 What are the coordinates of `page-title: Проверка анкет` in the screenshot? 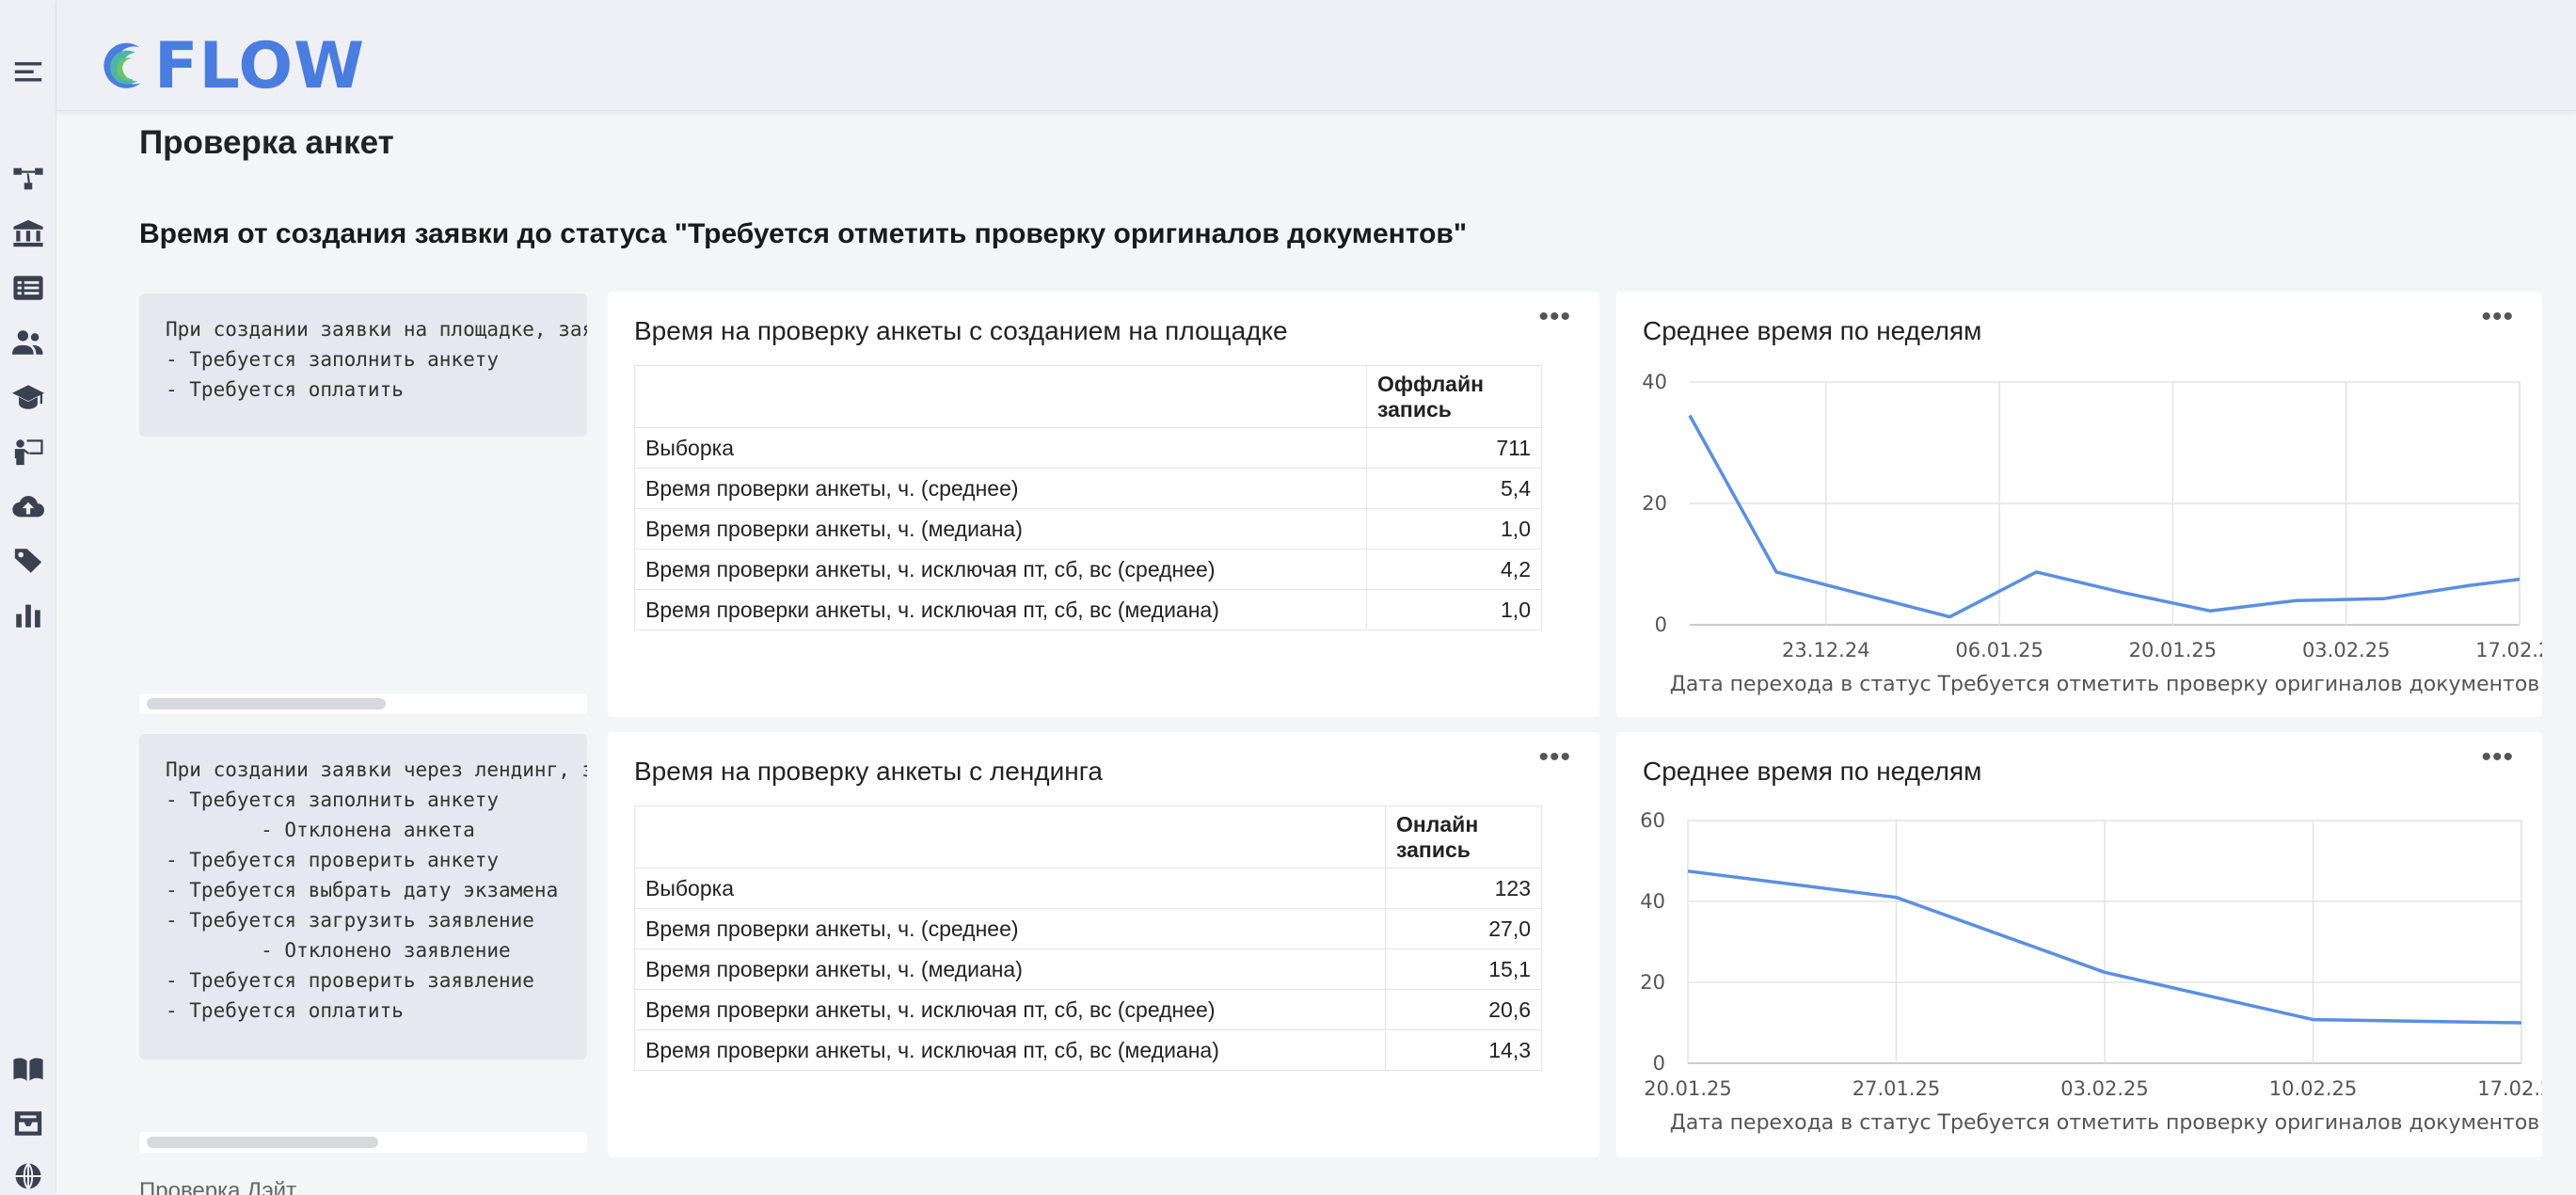 It's located at (266, 142).